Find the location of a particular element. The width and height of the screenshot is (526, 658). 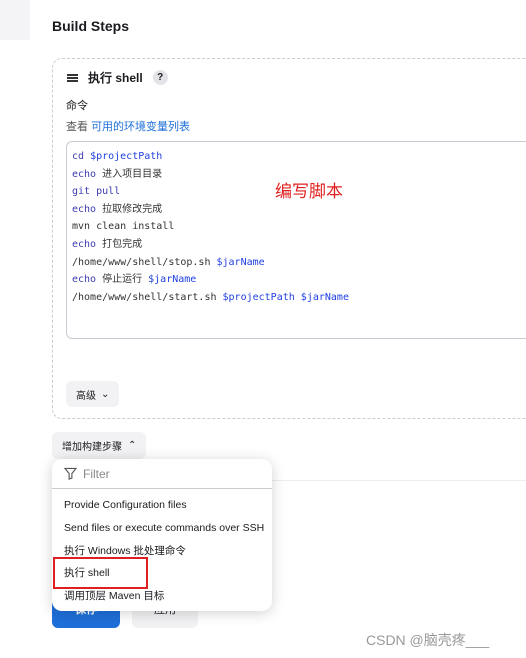

code-line: echo 打包完成 is located at coordinates (107, 244).